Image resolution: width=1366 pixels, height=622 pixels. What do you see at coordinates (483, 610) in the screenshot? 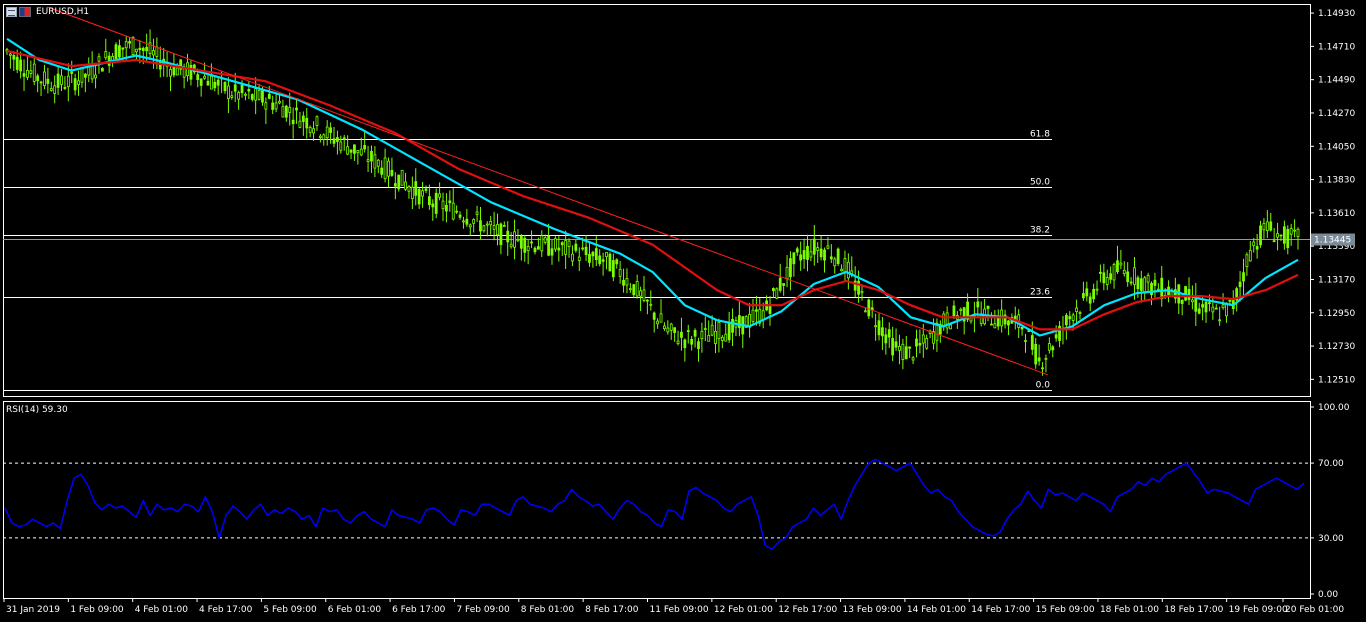
I see `time-axis-label: 7 Feb 09:00` at bounding box center [483, 610].